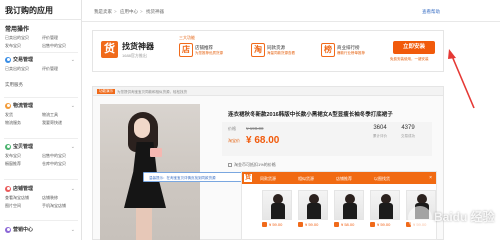 The width and height of the screenshot is (500, 240). Describe the element at coordinates (252, 165) in the screenshot. I see `coin-row: 淘金币可抵扣1%的价格` at that location.